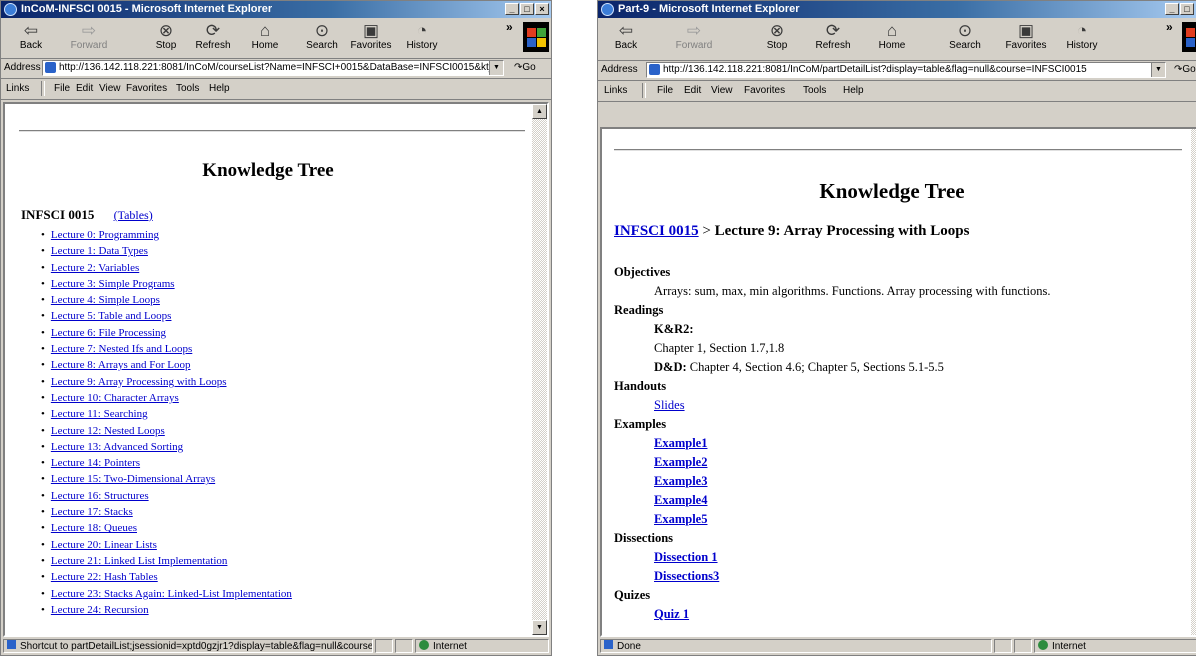 This screenshot has height=656, width=1196. What do you see at coordinates (371, 30) in the screenshot?
I see `favorites-icon: ▣` at bounding box center [371, 30].